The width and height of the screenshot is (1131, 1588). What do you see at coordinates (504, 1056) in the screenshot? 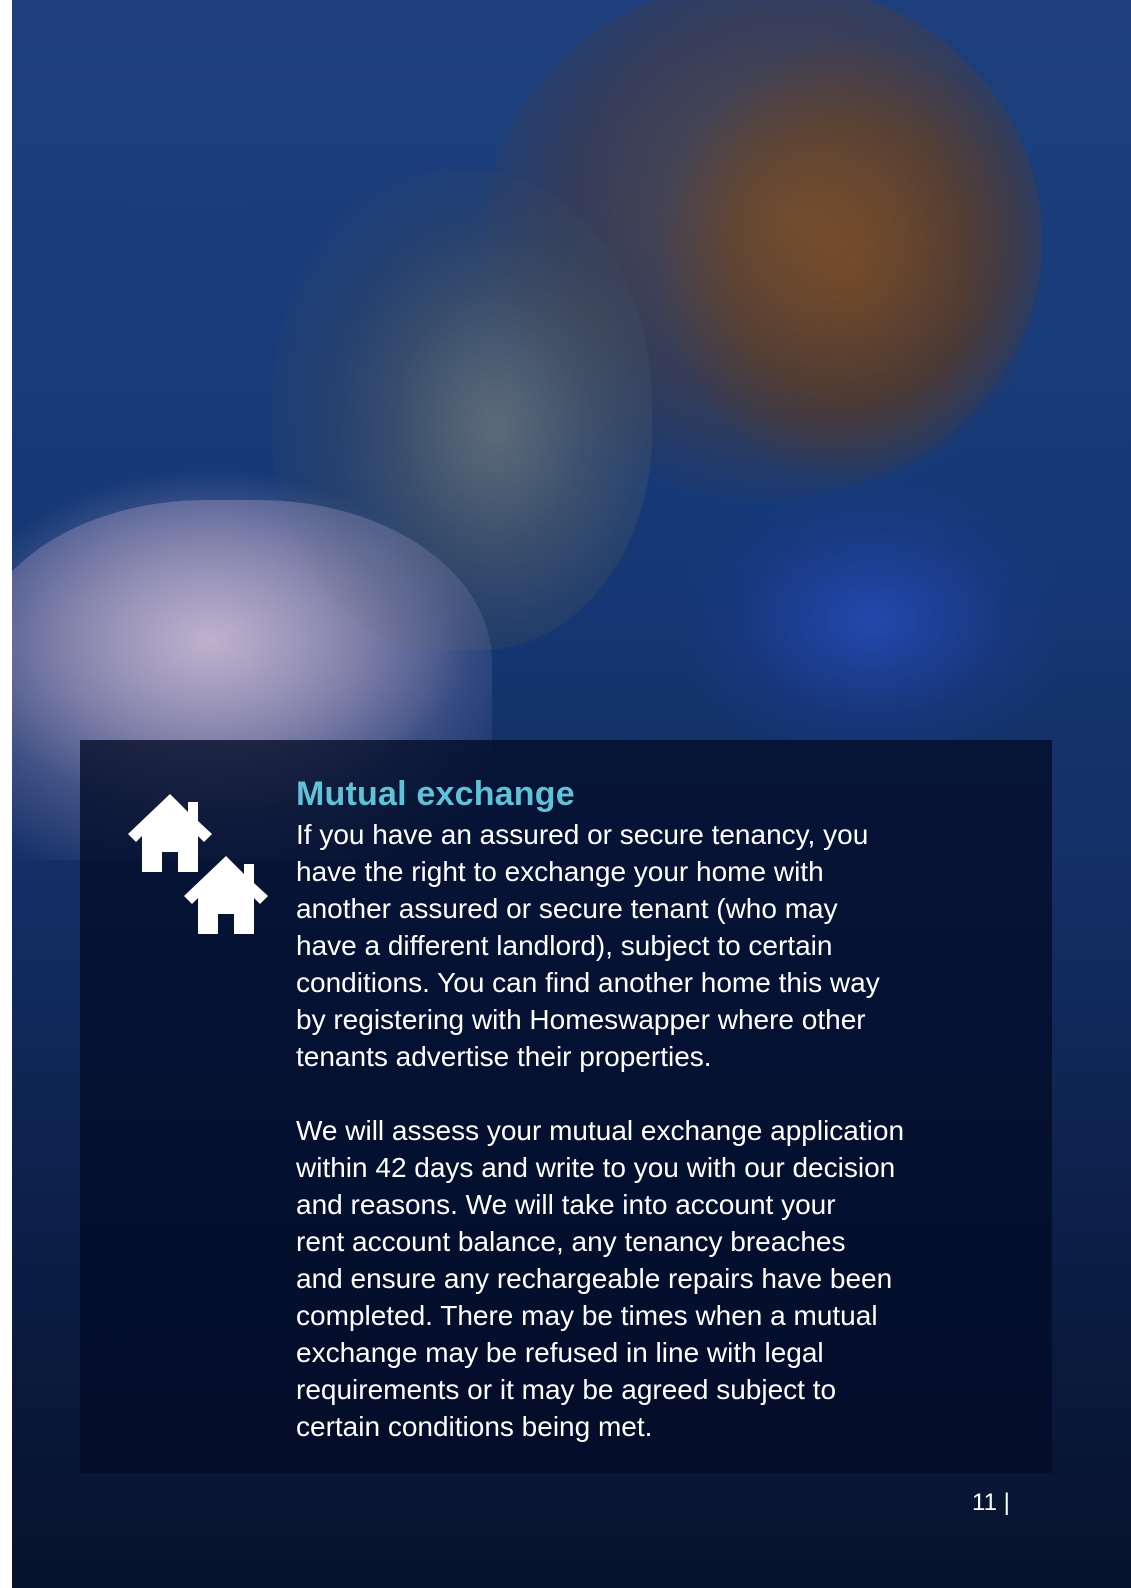
I see `paragraph-line: tenants advertise their properties.` at bounding box center [504, 1056].